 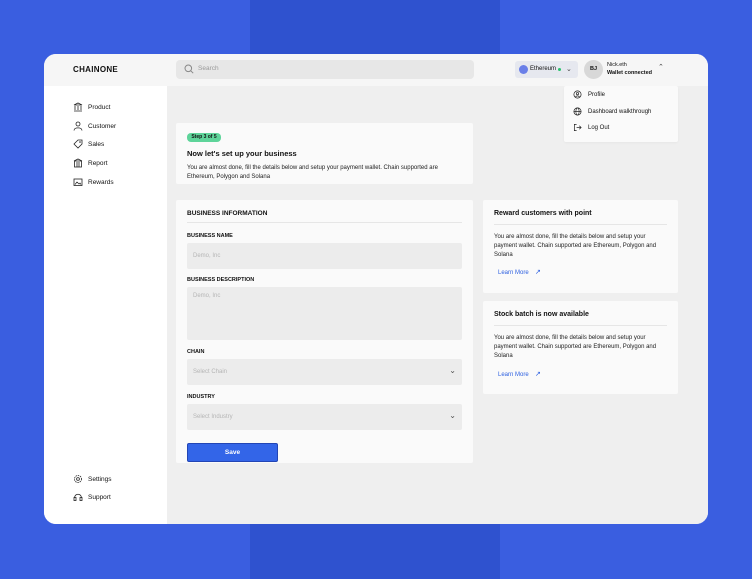 I want to click on sidebar-item-label: Settings, so click(x=100, y=479).